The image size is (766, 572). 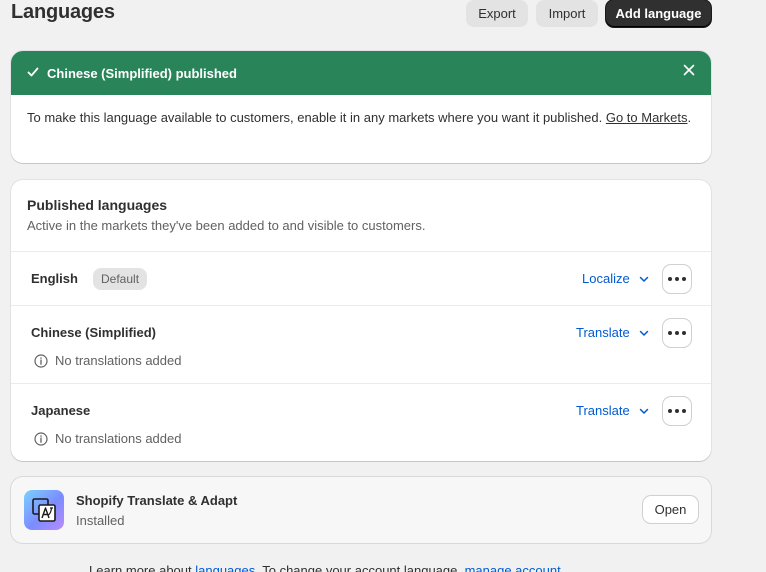 I want to click on open-app-button: Open, so click(x=670, y=509).